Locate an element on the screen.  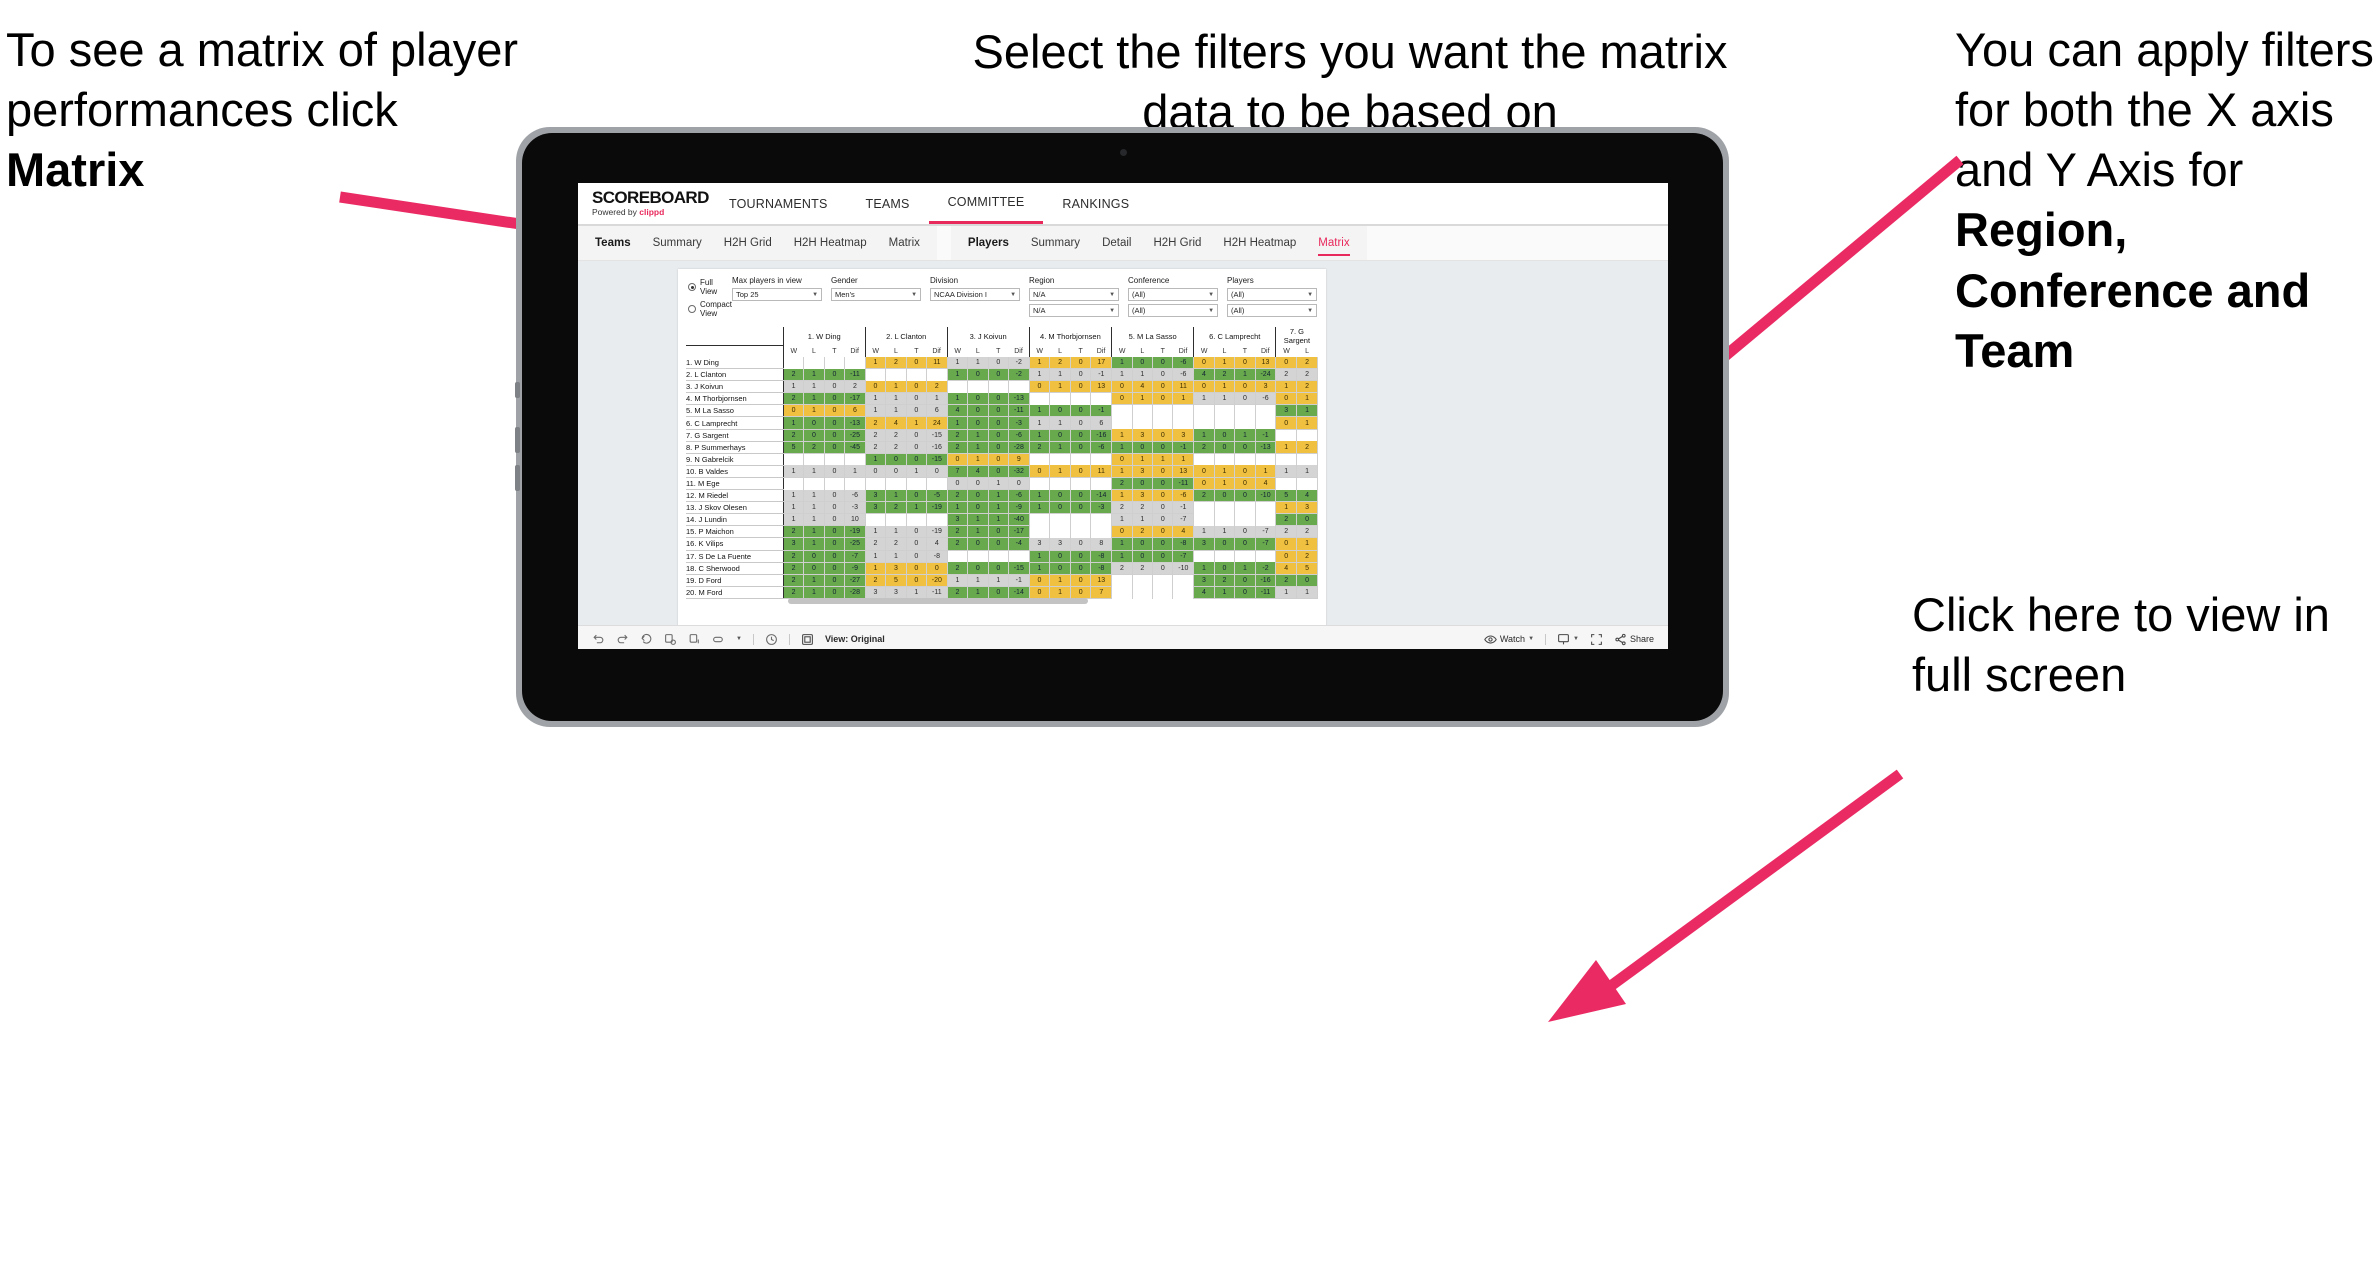
matrix-cell: -2 is located at coordinates (1019, 375).